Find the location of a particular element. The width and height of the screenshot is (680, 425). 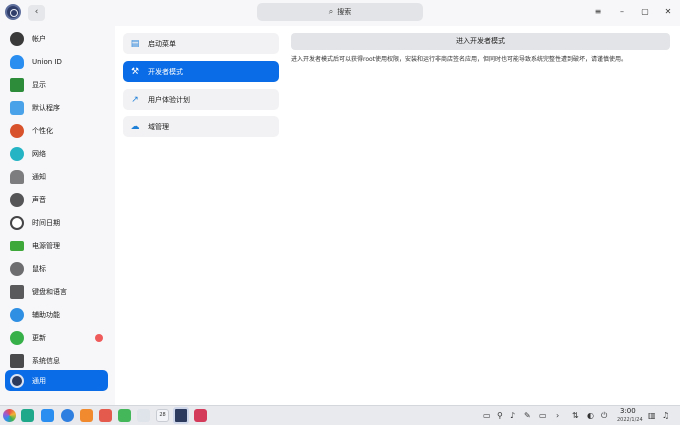

sidebar-item-system-info: 系统信息 is located at coordinates (56, 360).